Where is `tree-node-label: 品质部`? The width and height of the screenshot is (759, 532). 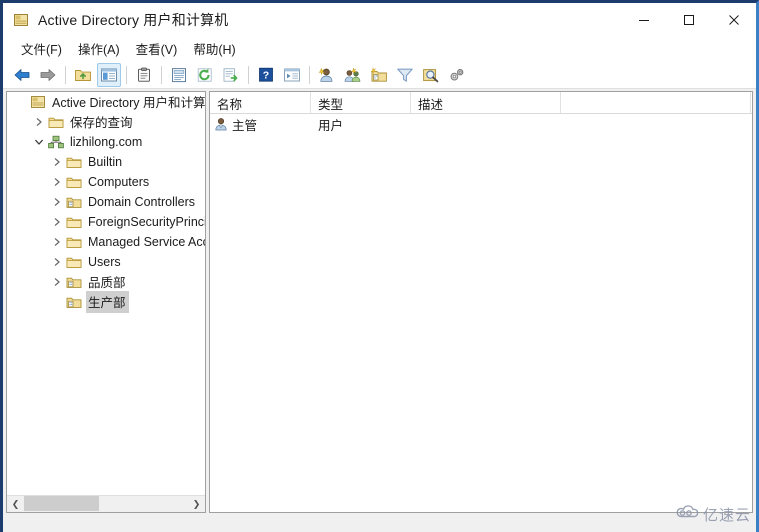
tree-node-label: 品质部 is located at coordinates (107, 283).